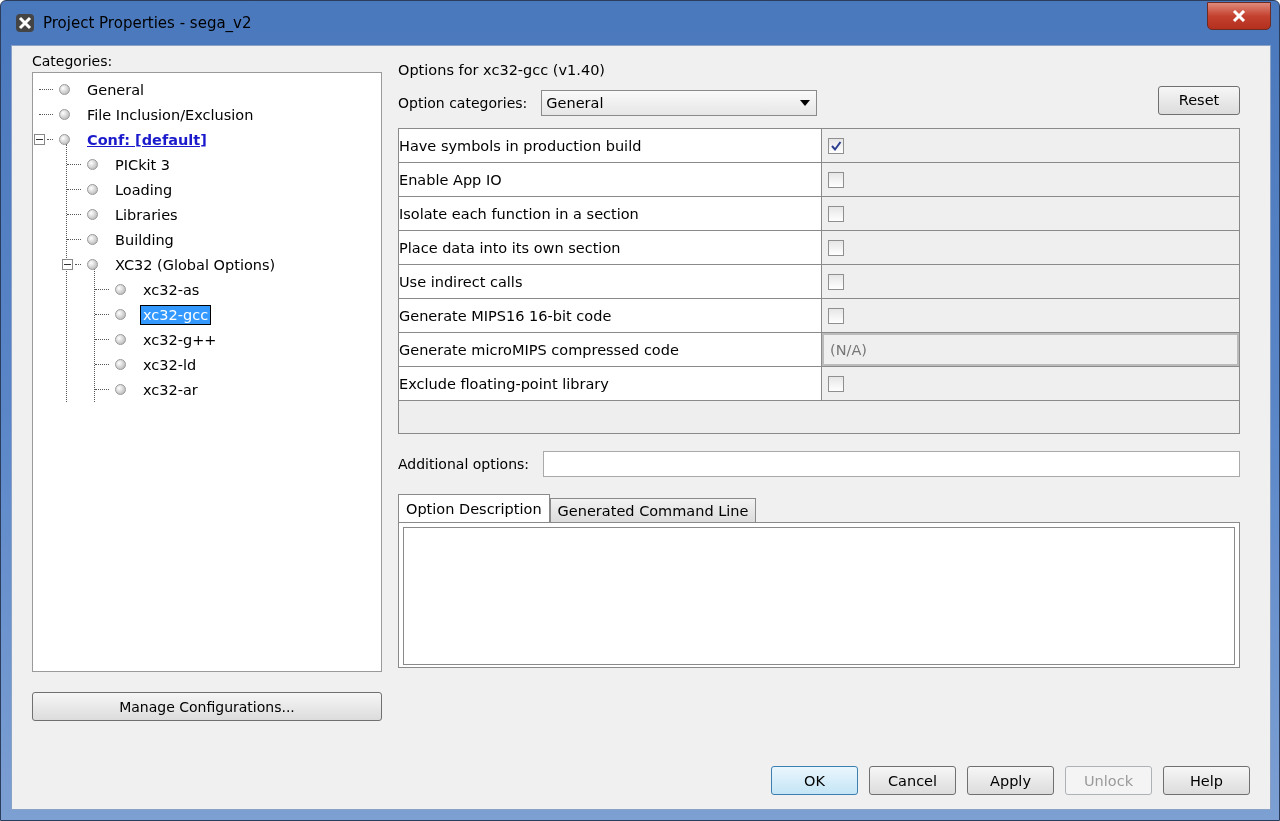 This screenshot has width=1280, height=821. I want to click on tree-item: xc32-ar, so click(170, 389).